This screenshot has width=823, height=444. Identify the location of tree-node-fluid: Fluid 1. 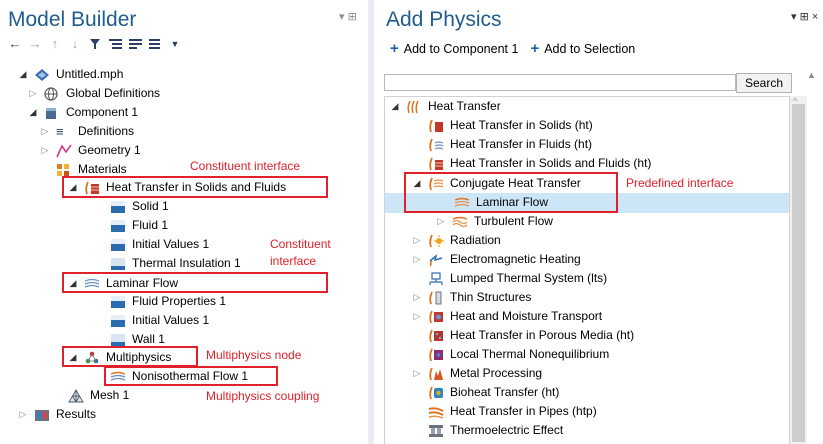
(139, 225).